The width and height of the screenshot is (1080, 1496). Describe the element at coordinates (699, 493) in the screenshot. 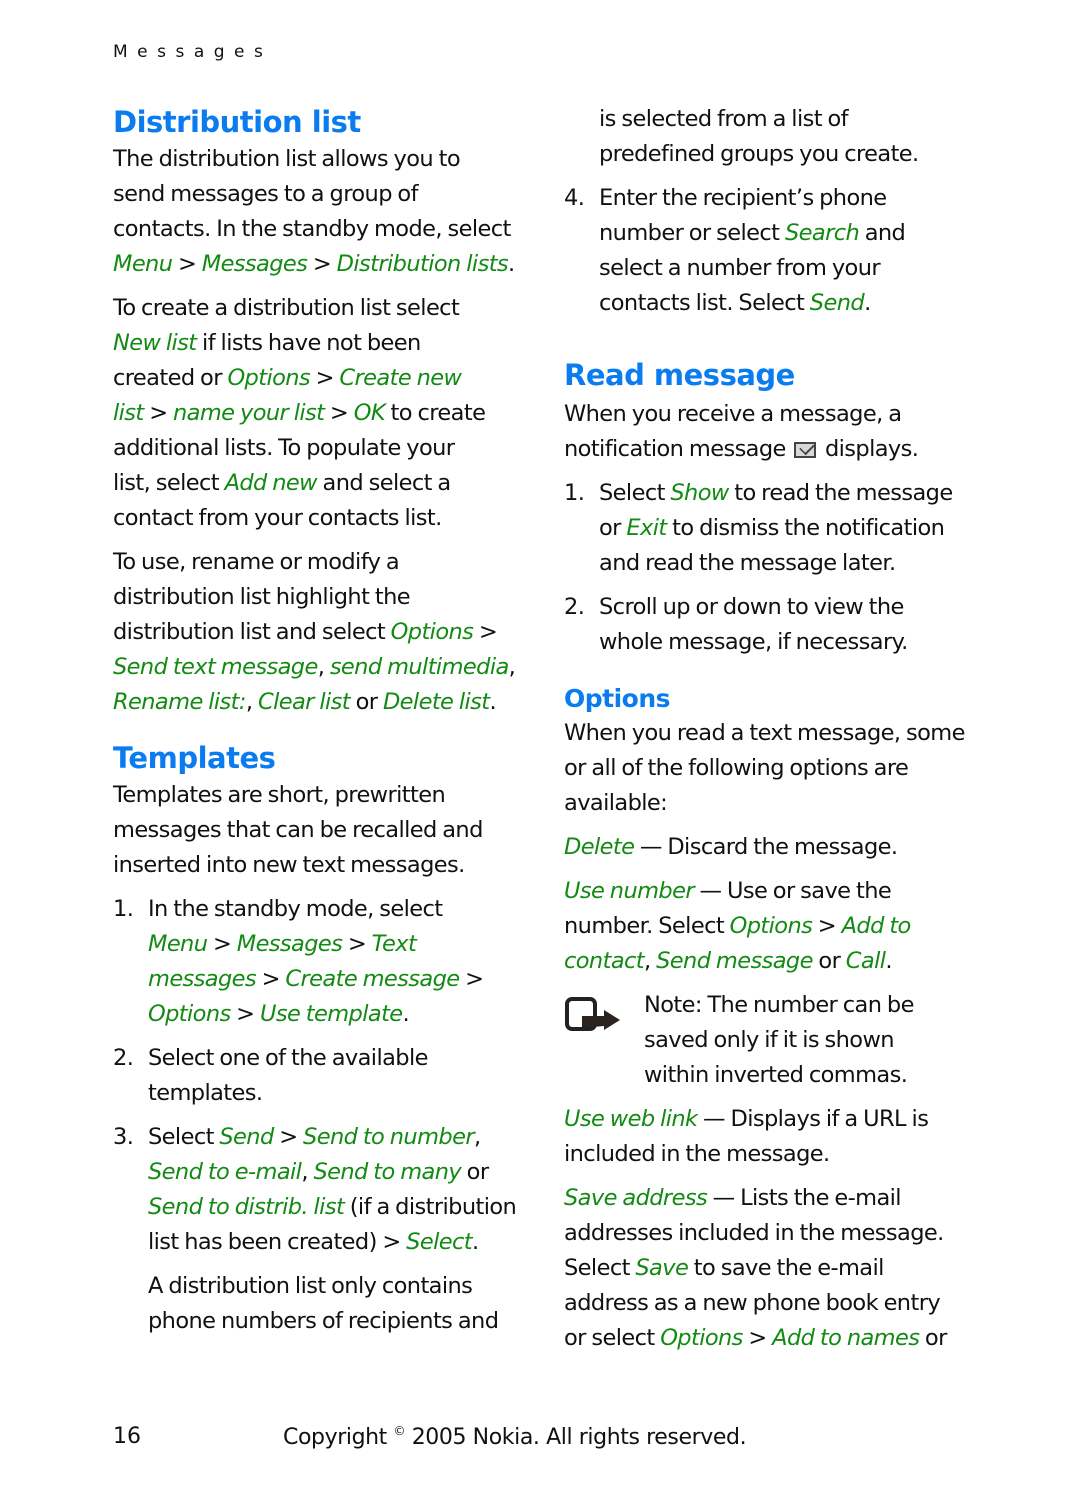

I see `menu-path-term: Show` at that location.